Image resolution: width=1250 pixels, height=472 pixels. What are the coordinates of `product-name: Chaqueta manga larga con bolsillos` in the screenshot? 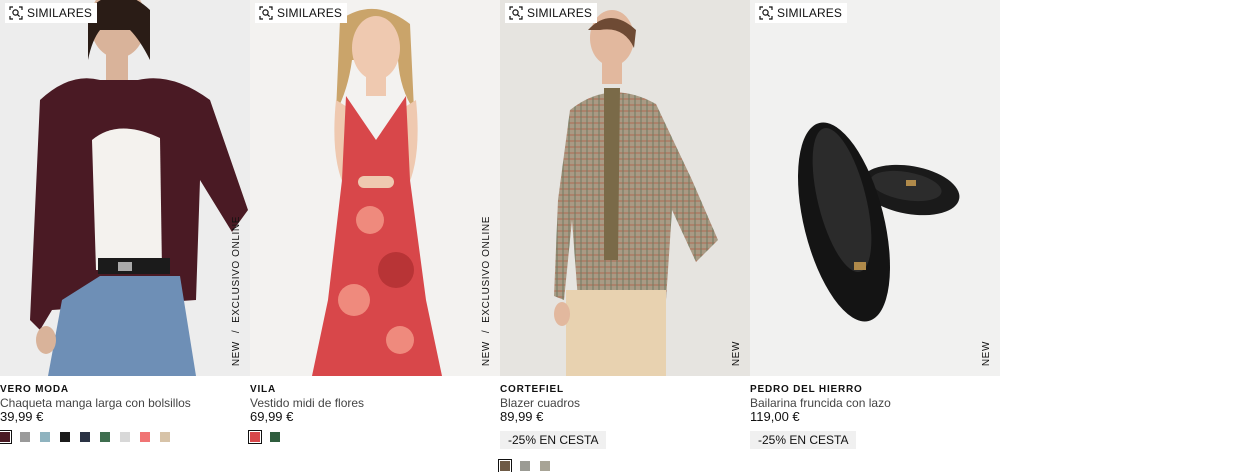 It's located at (95, 403).